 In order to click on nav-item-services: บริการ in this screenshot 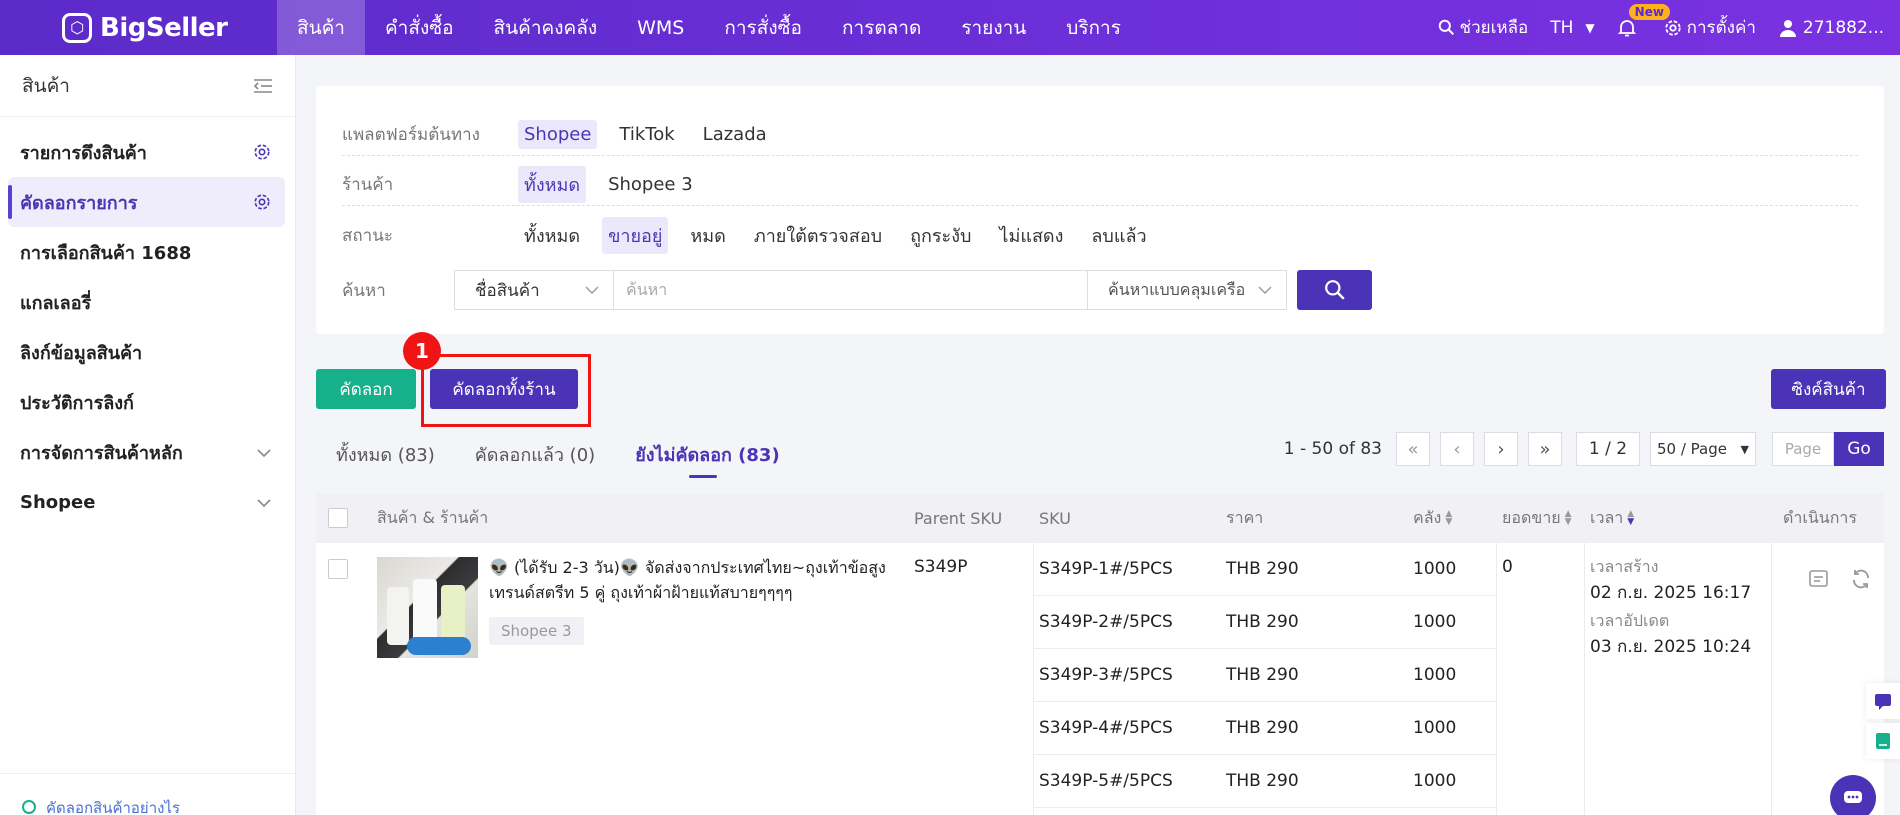, I will do `click(1093, 27)`.